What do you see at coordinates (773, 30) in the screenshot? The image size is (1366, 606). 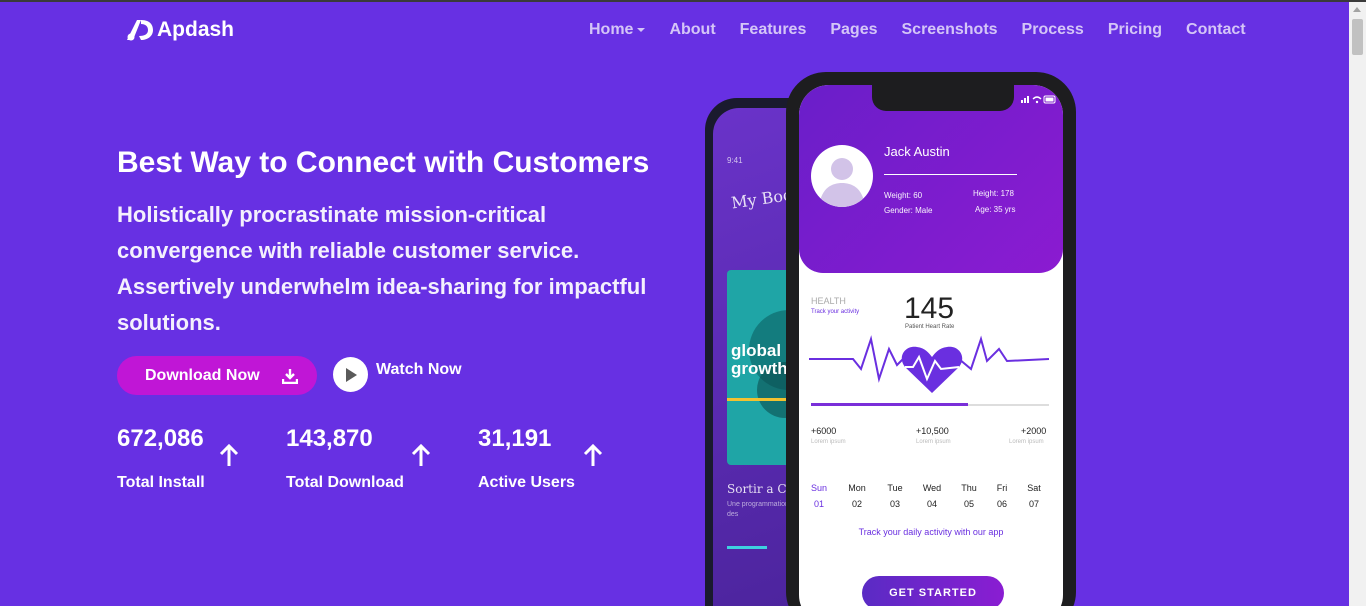 I see `nav-features: Features` at bounding box center [773, 30].